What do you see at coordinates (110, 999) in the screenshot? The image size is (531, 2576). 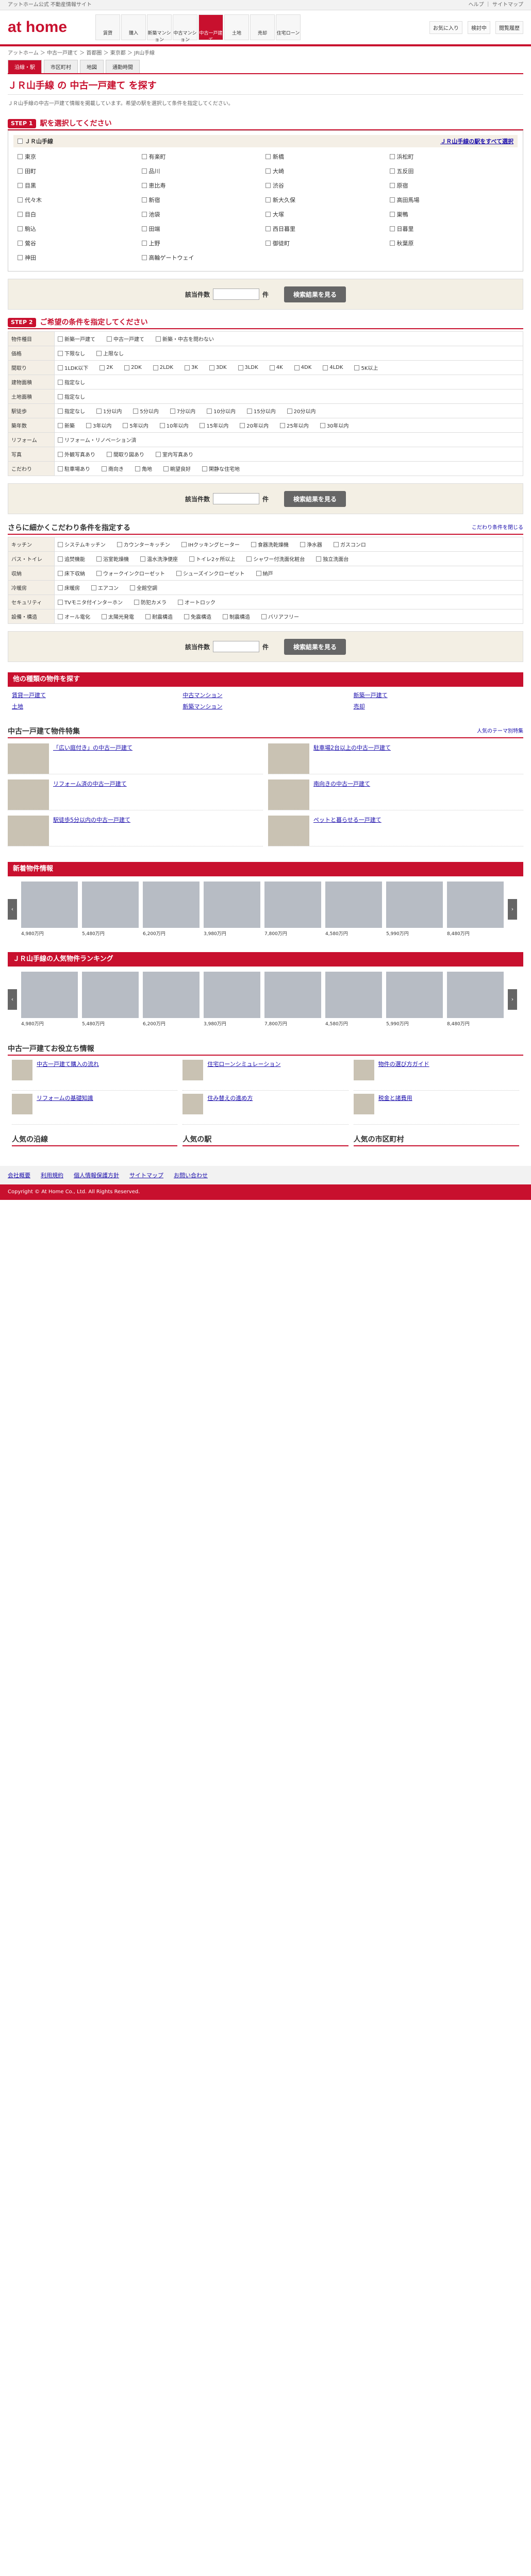 I see `property-card: 5,480万円` at bounding box center [110, 999].